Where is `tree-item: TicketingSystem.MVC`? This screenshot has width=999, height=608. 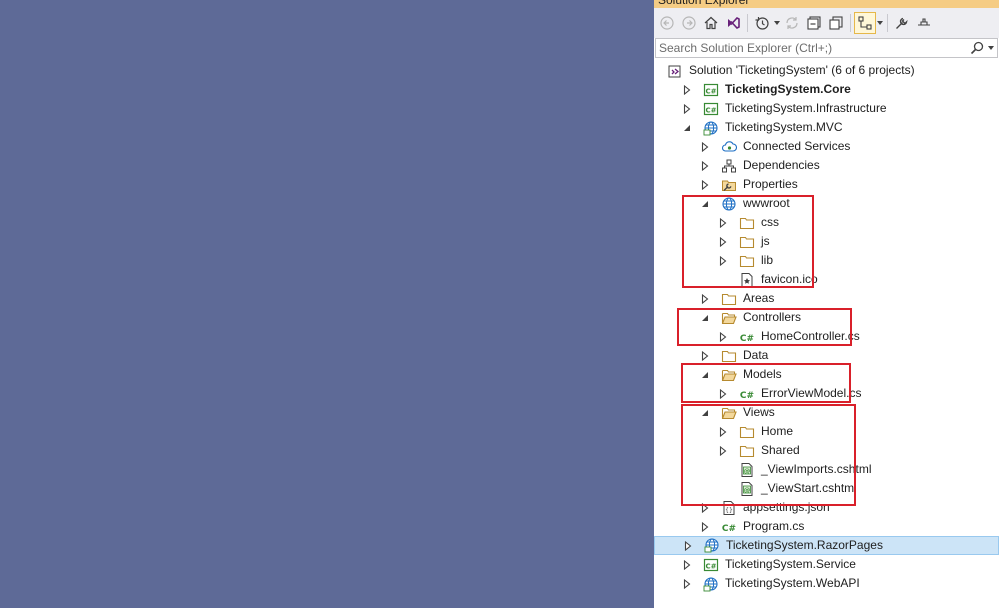
tree-item: TicketingSystem.MVC is located at coordinates (826, 127).